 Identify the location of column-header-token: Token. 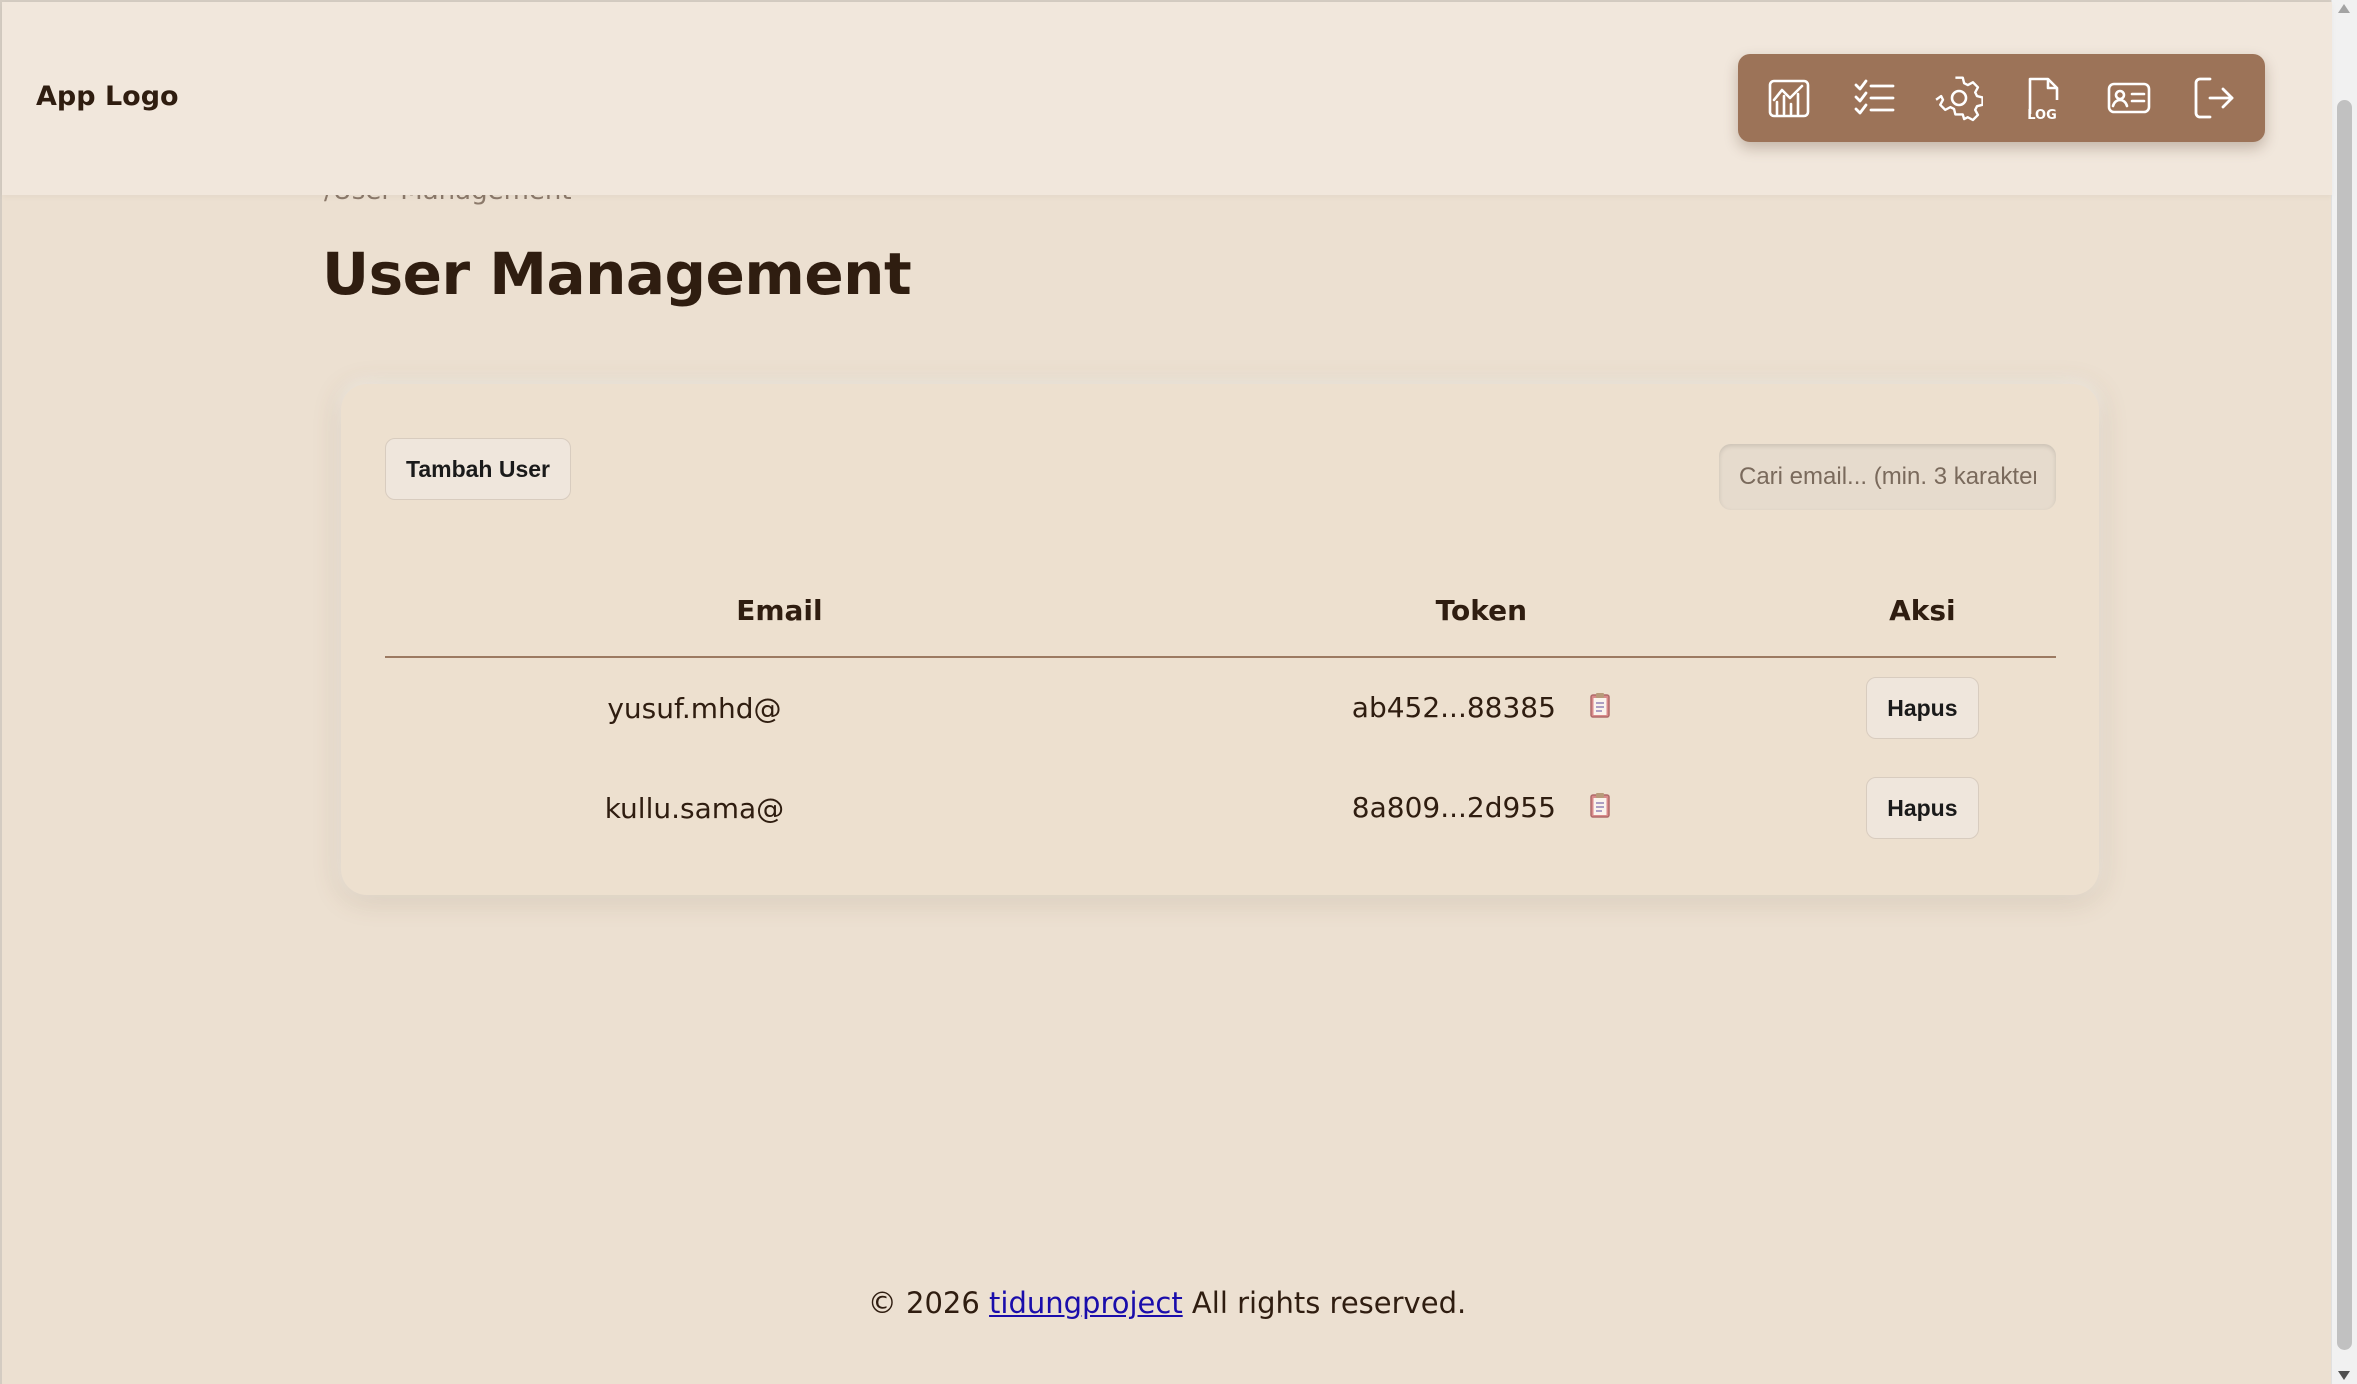
(1481, 611).